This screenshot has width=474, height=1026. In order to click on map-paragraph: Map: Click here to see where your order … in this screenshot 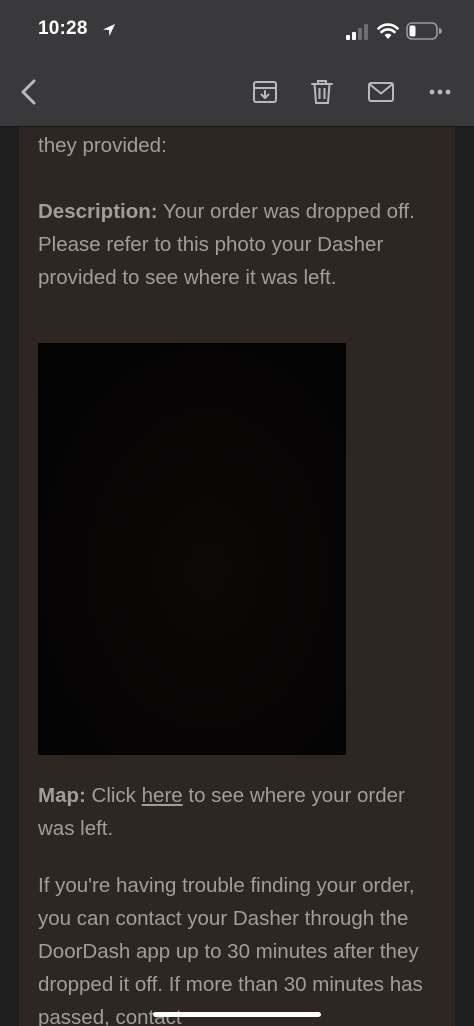, I will do `click(238, 812)`.